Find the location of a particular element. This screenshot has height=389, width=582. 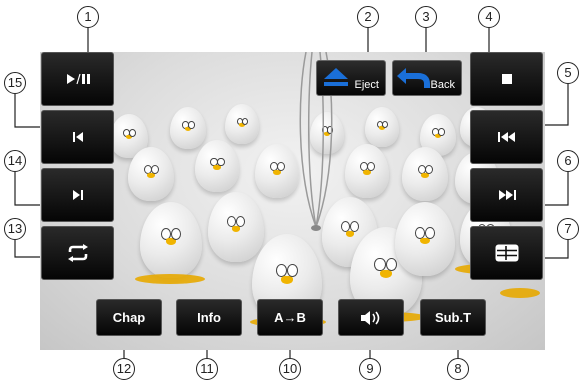

callout-13: 13 is located at coordinates (15, 229).